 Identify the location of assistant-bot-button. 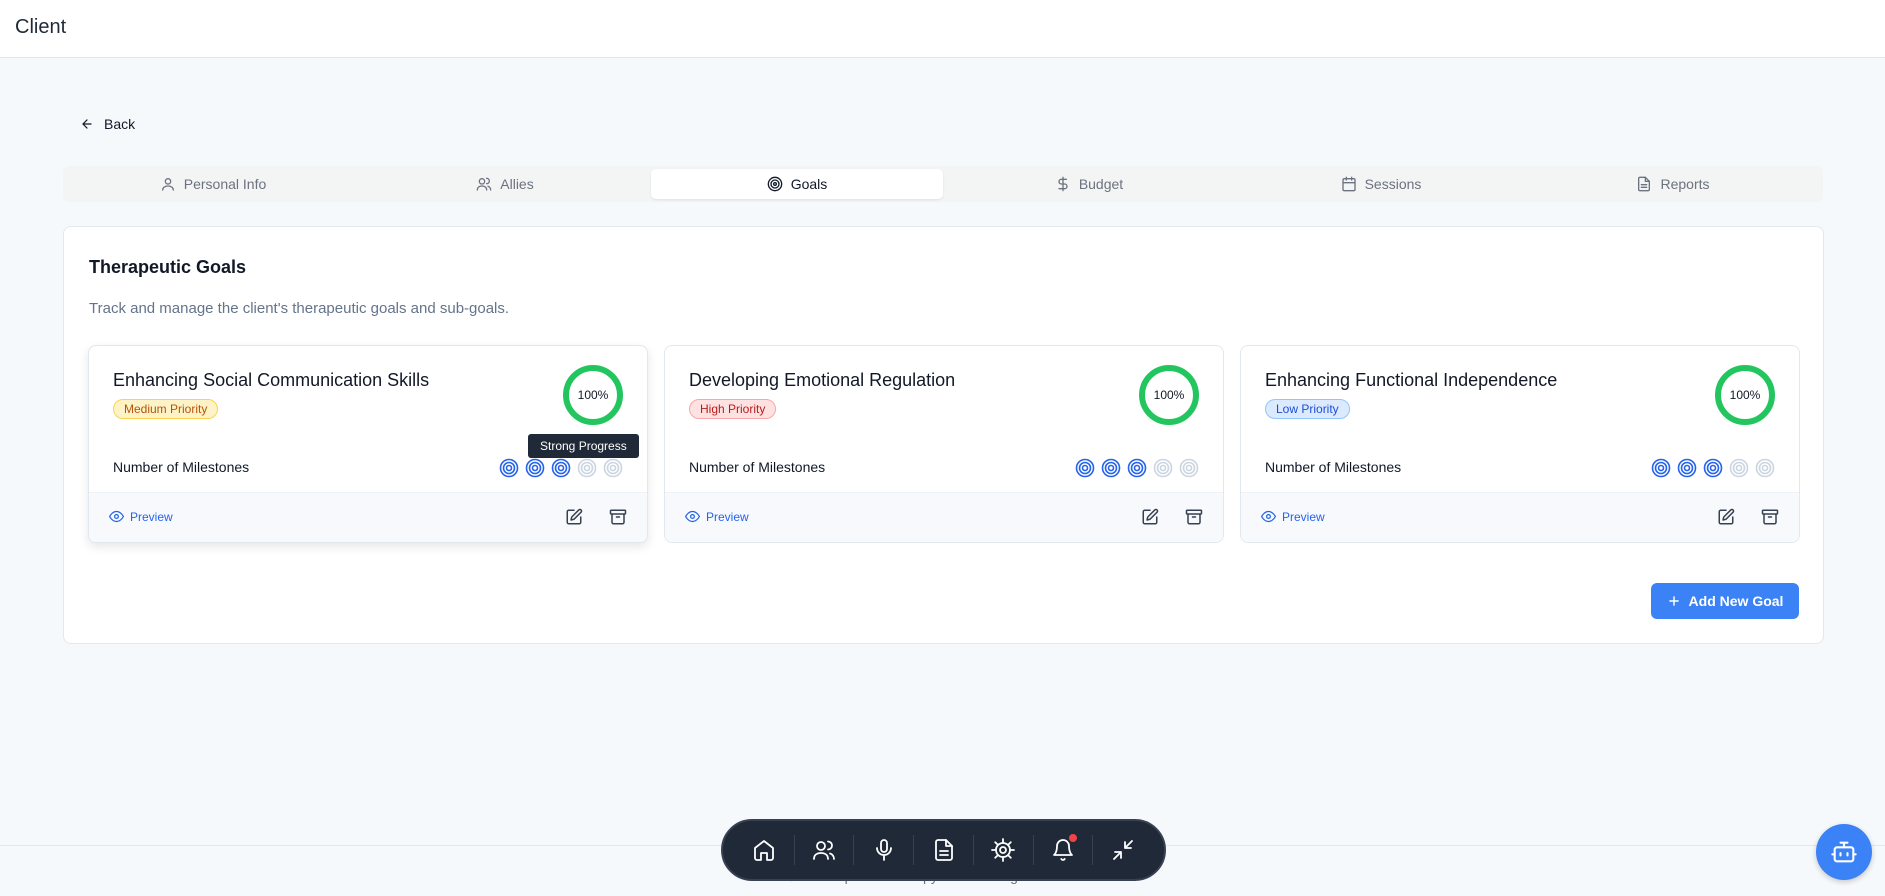
(1844, 852).